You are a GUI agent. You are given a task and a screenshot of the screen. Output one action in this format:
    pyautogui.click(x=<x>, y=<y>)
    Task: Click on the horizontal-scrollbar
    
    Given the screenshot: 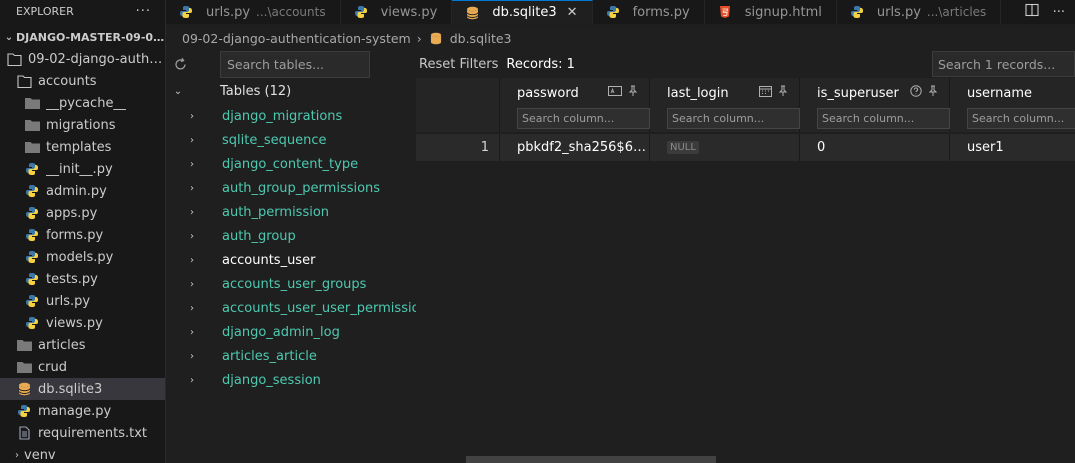 What is the action you would take?
    pyautogui.click(x=591, y=459)
    